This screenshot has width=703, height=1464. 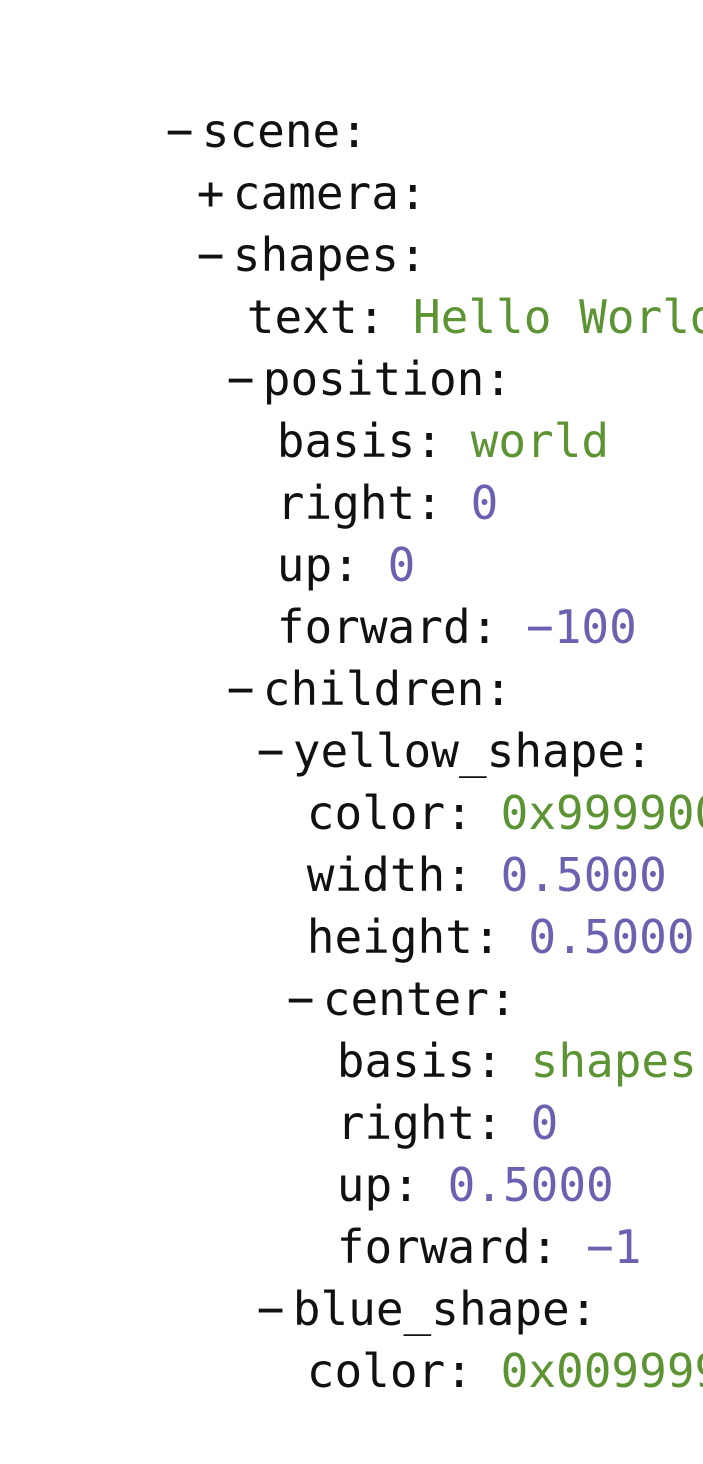 What do you see at coordinates (351, 346) in the screenshot?
I see `tree-node-position: − position:` at bounding box center [351, 346].